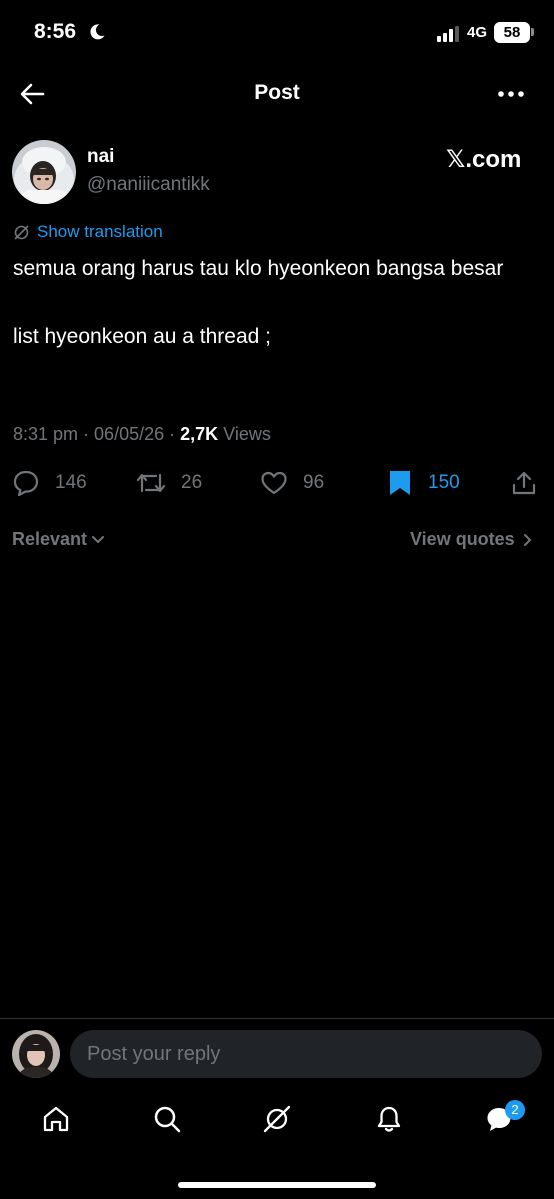  What do you see at coordinates (71, 482) in the screenshot?
I see `reply-count: 146` at bounding box center [71, 482].